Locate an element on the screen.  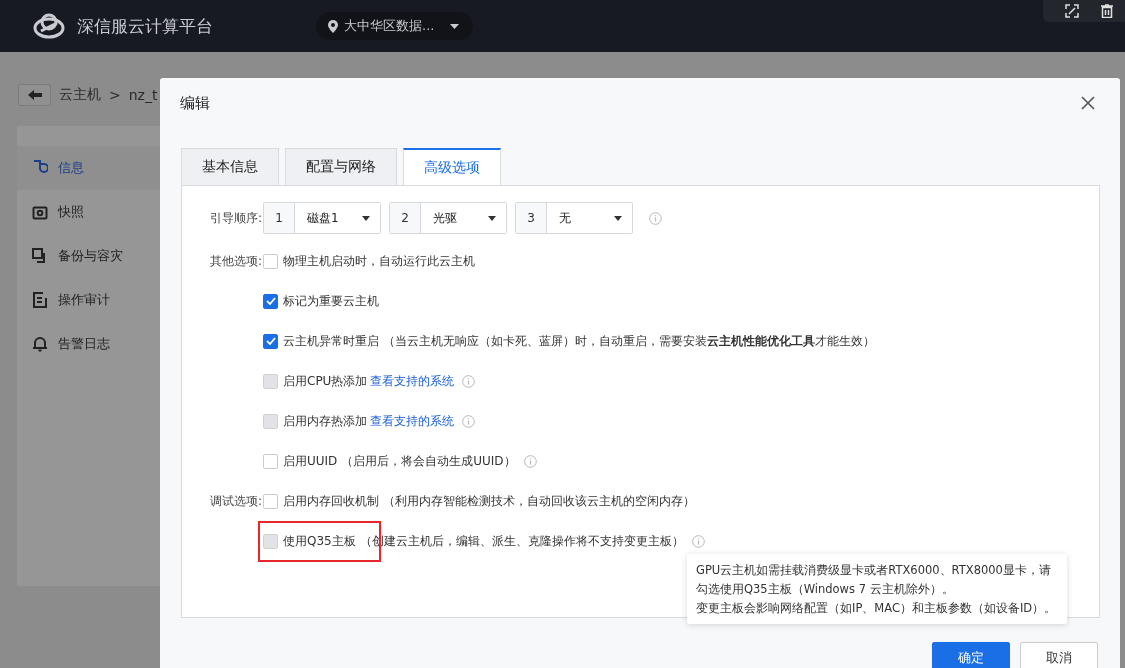
dialog-title: 编辑 is located at coordinates (195, 103).